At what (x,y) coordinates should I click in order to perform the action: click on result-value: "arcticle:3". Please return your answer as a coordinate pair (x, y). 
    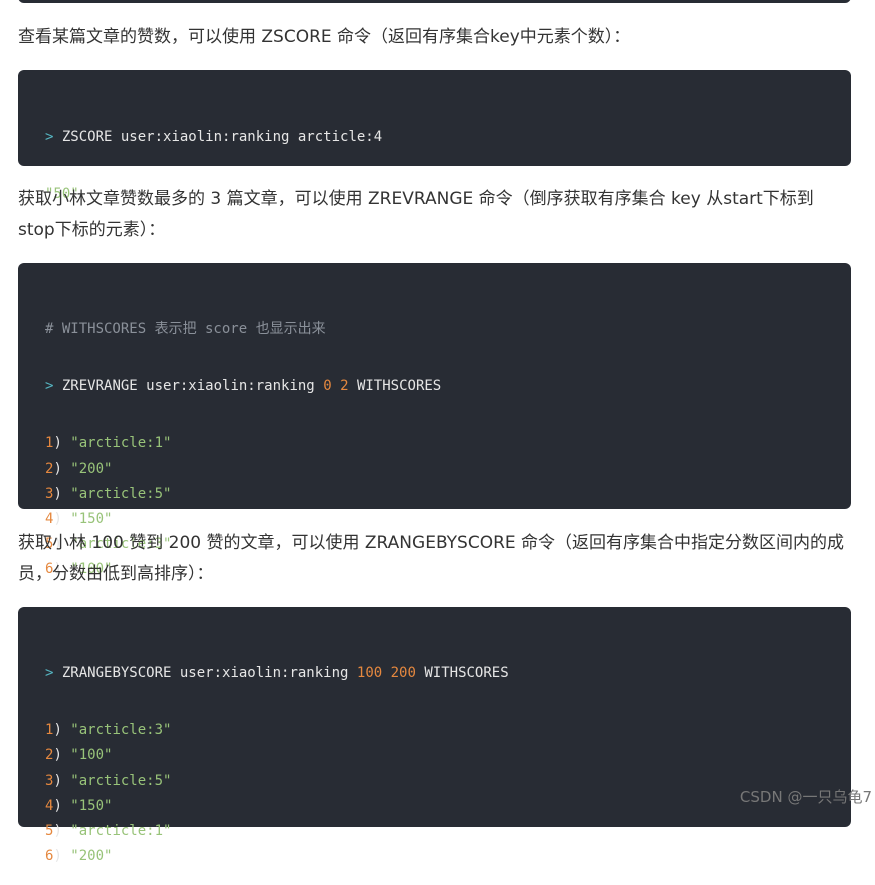
    Looking at the image, I should click on (121, 730).